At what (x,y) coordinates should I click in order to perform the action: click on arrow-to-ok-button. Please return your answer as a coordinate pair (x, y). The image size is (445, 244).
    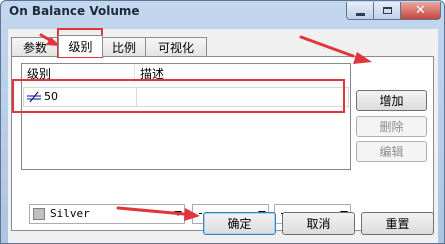
    Looking at the image, I should click on (151, 211).